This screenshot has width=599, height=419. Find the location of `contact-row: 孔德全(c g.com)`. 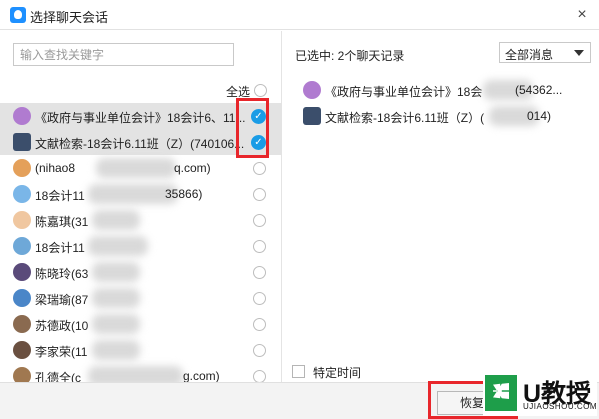

contact-row: 孔德全(c g.com) is located at coordinates (141, 372).